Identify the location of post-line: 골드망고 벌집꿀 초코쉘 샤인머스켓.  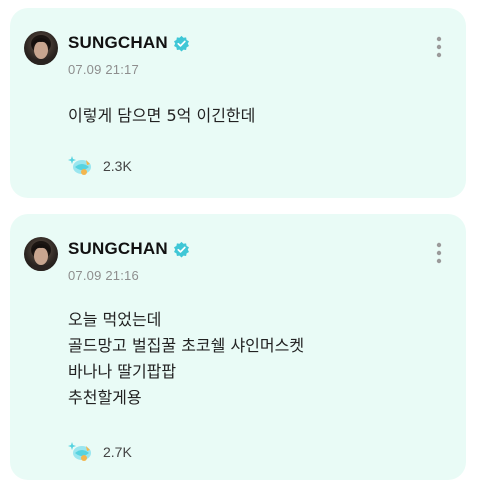
(186, 345).